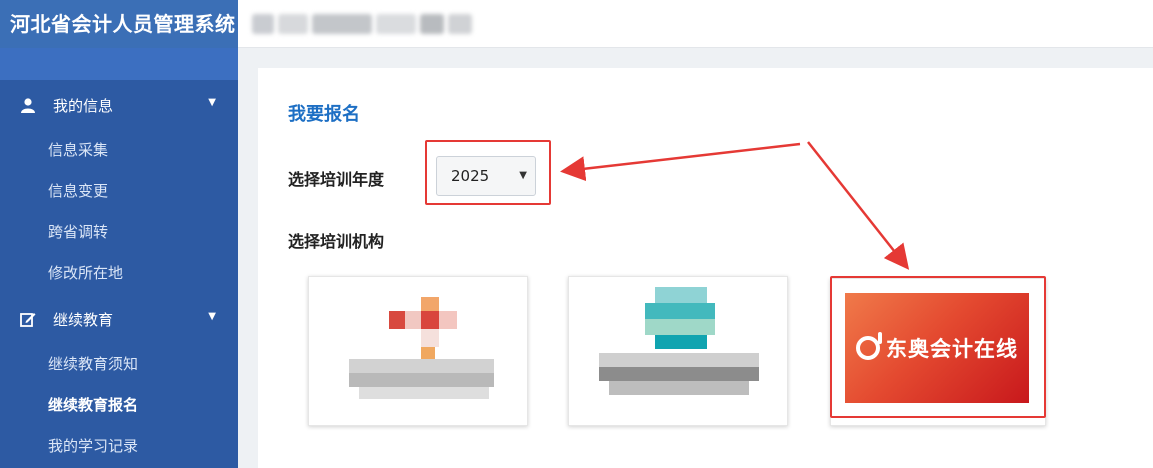  Describe the element at coordinates (119, 364) in the screenshot. I see `sidebar-item-edu-notice: 继续教育须知` at that location.